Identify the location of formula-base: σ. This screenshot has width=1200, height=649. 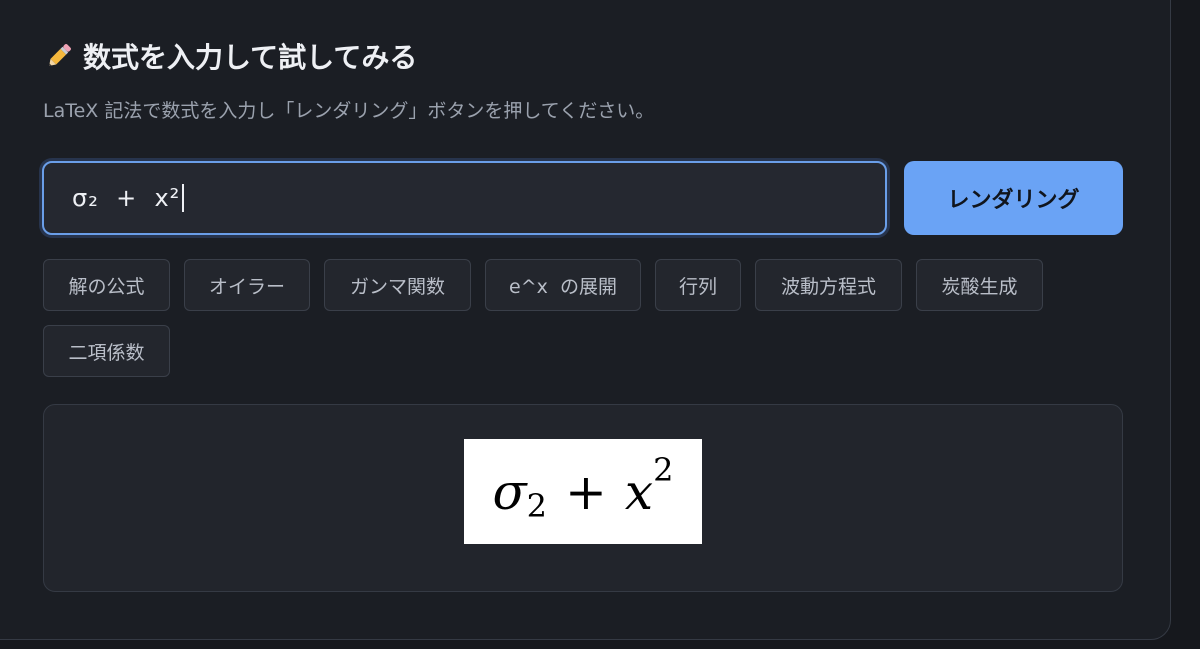
(509, 491).